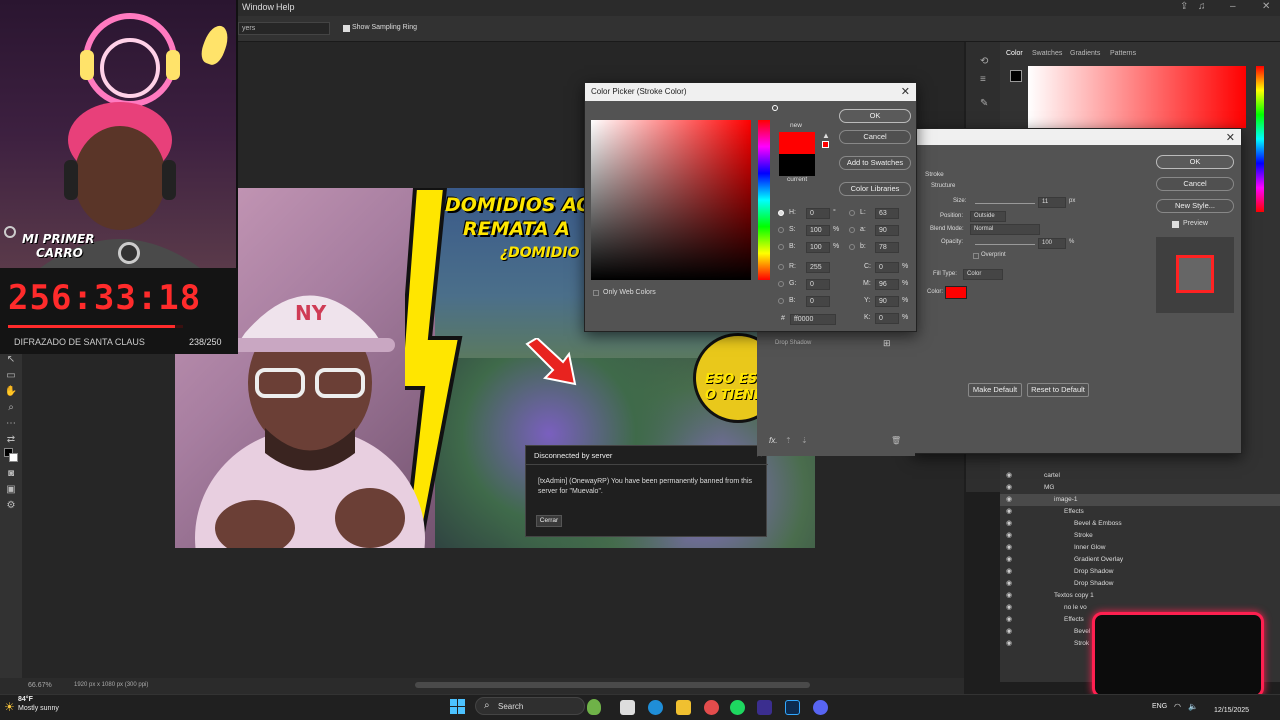 The height and width of the screenshot is (720, 1280). I want to click on c-field: 0, so click(887, 267).